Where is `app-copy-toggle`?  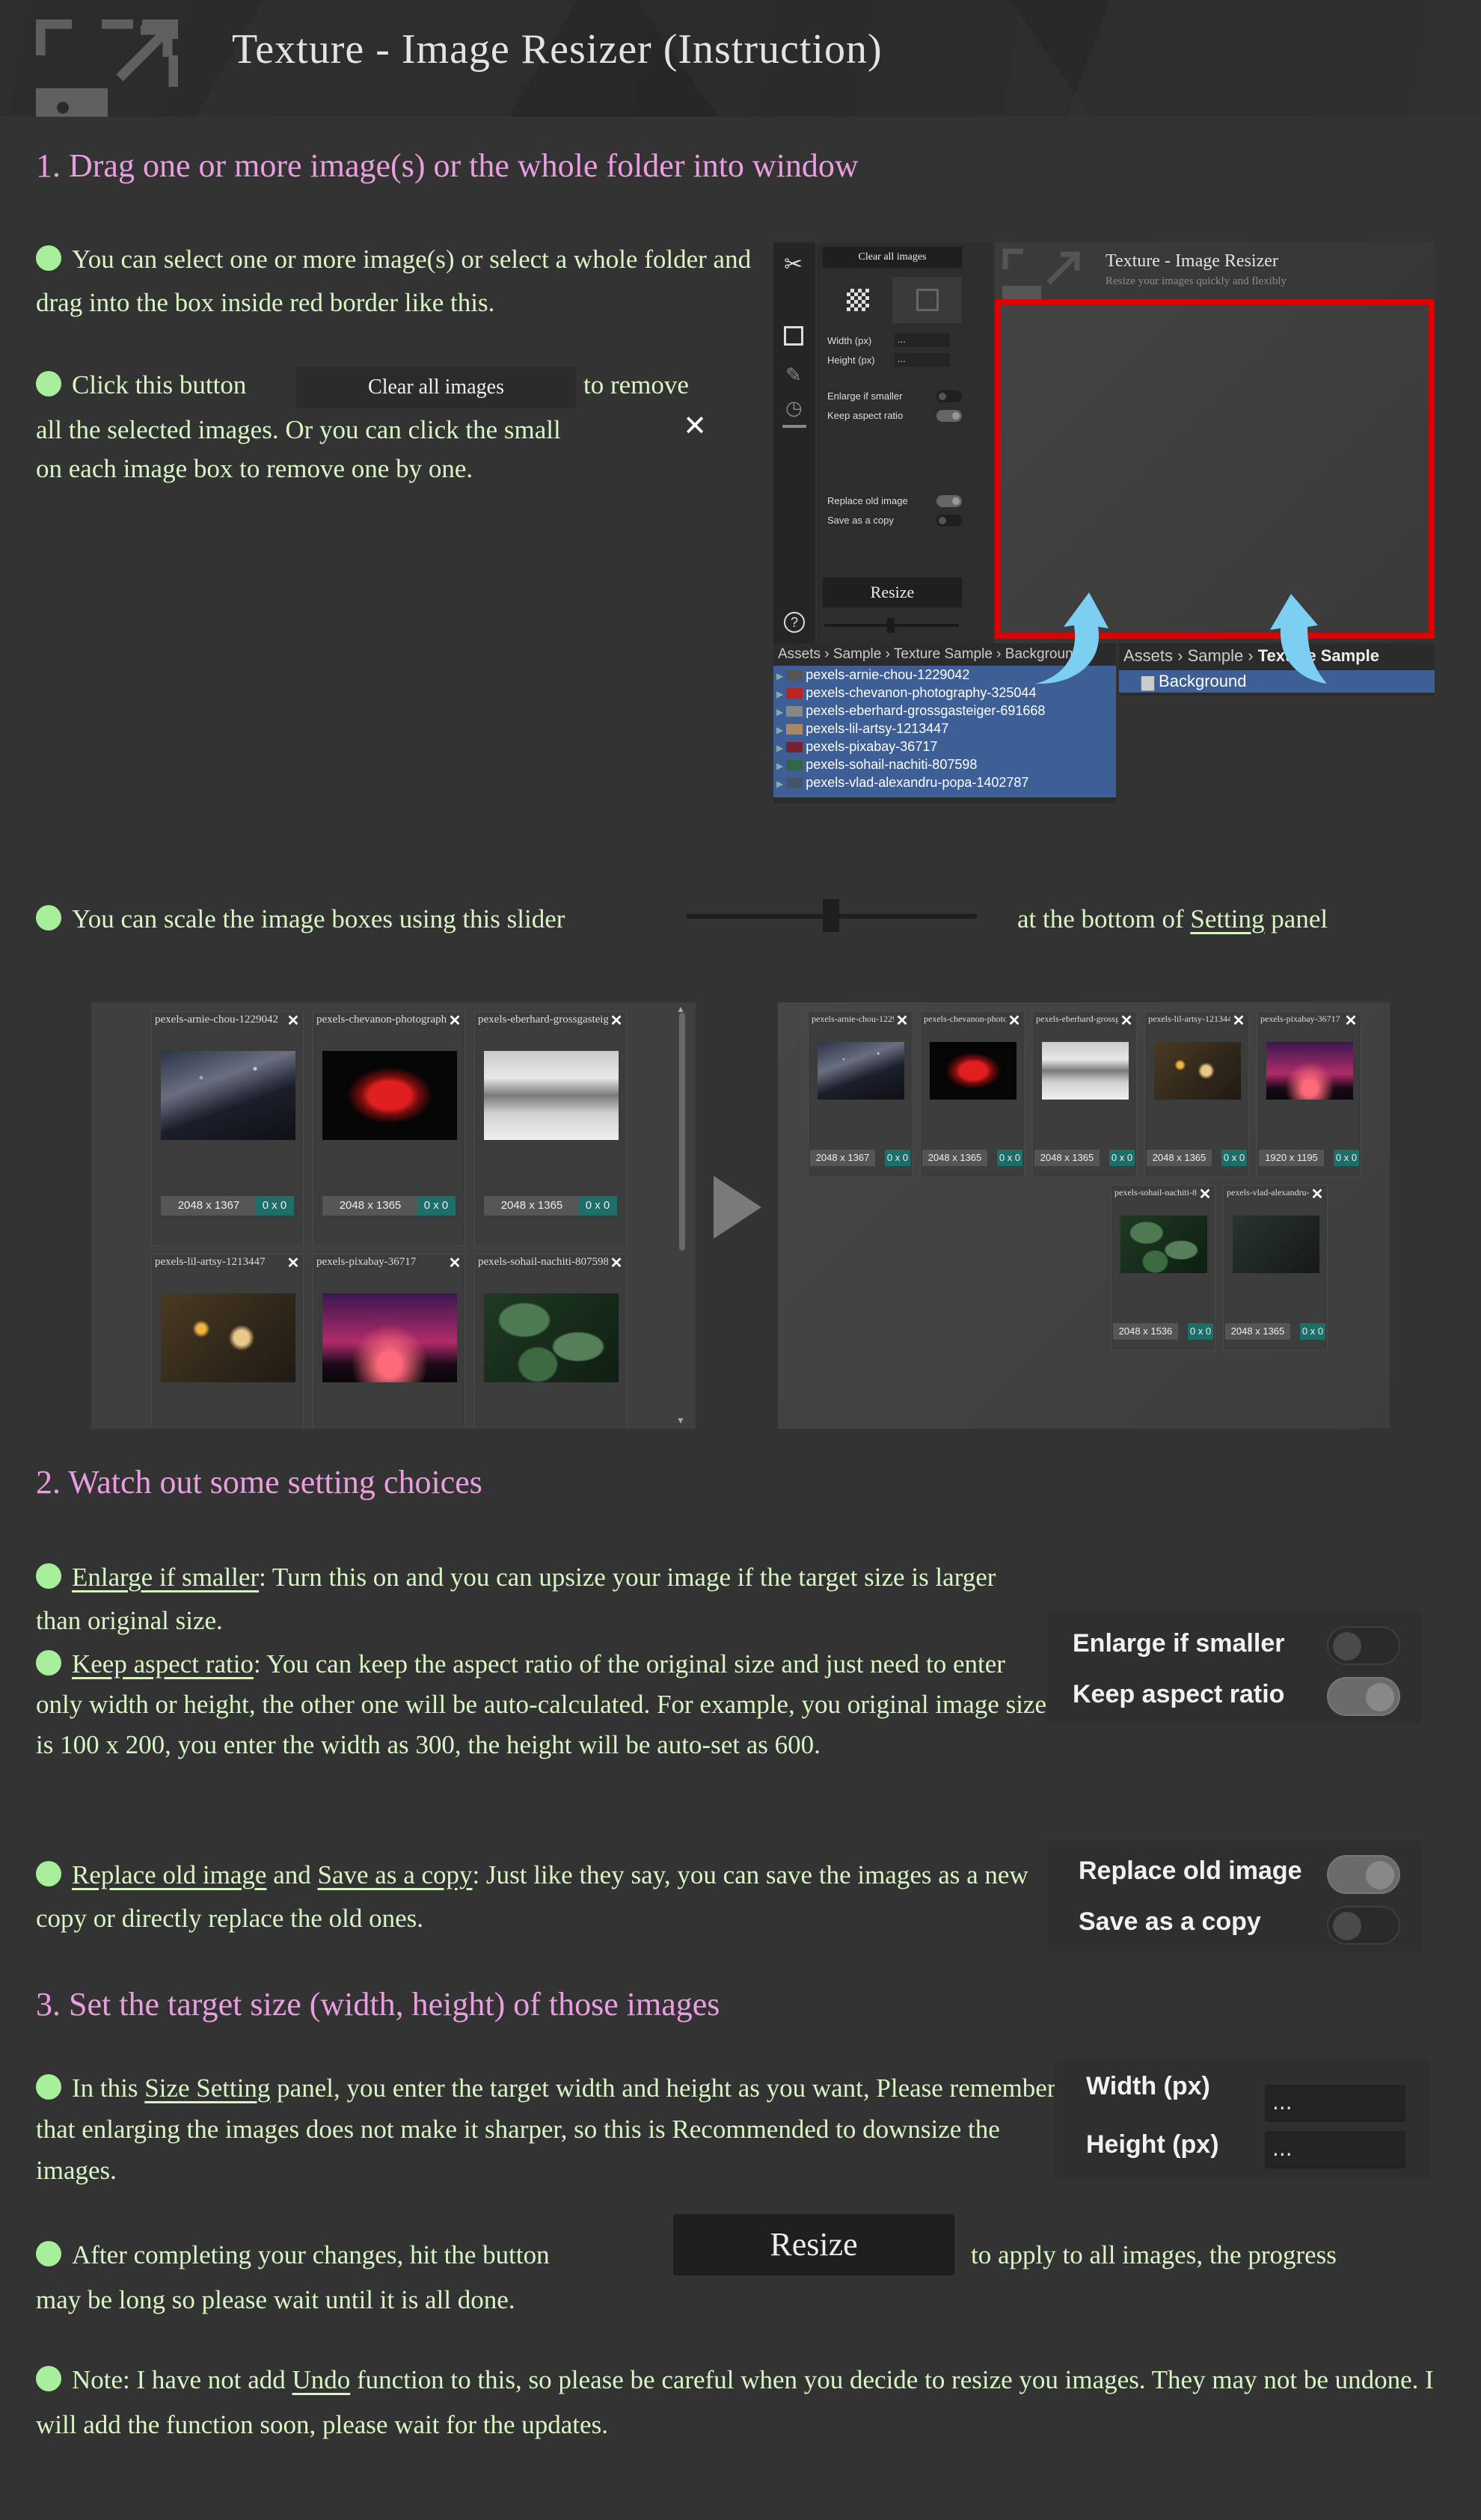 app-copy-toggle is located at coordinates (949, 521).